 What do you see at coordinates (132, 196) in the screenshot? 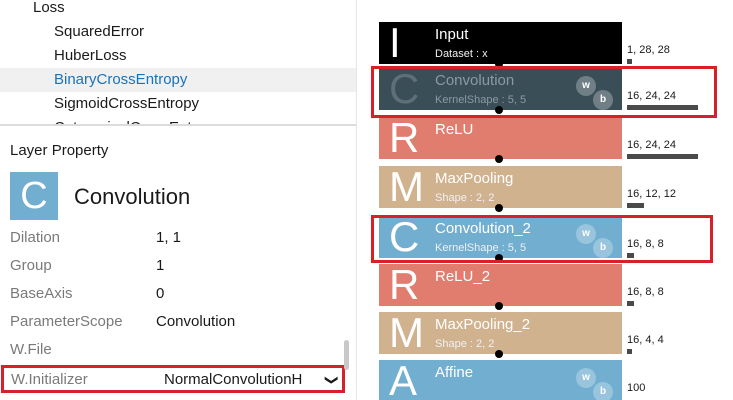
I see `layer-name: Convolution` at bounding box center [132, 196].